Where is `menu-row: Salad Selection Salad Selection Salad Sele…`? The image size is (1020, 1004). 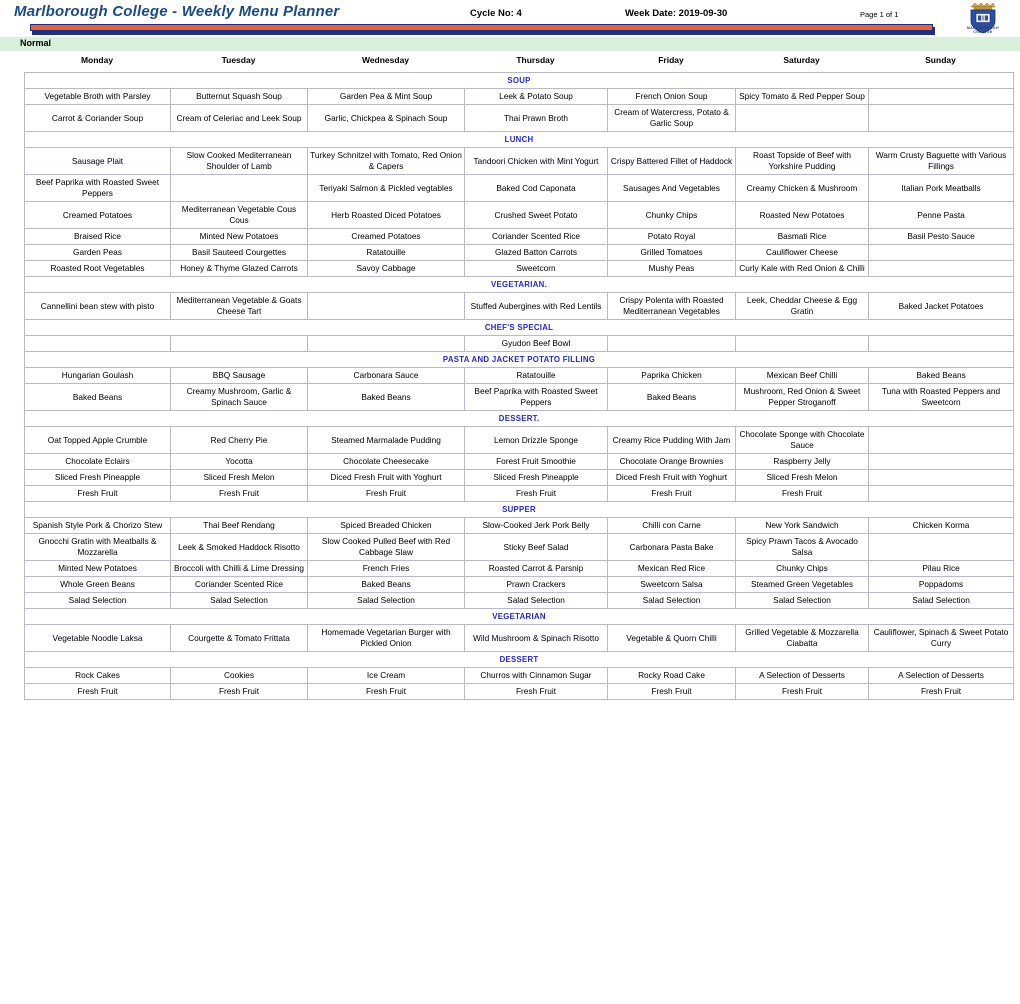
menu-row: Salad Selection Salad Selection Salad Sele… is located at coordinates (519, 600).